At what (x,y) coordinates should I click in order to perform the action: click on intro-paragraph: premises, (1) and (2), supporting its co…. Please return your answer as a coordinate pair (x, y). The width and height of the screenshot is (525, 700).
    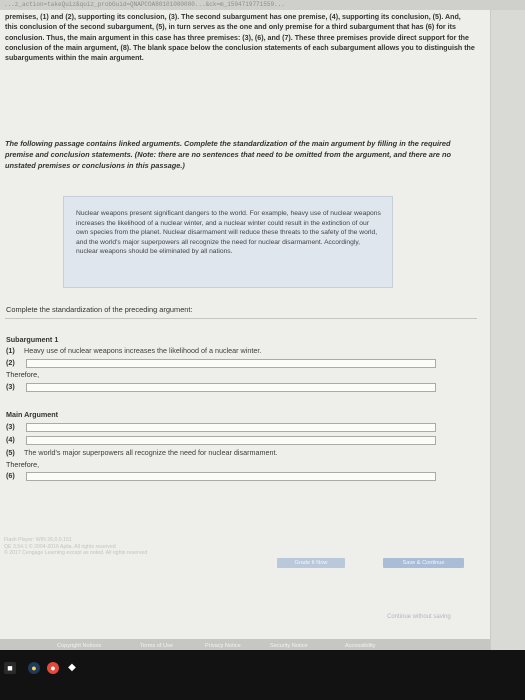
    Looking at the image, I should click on (240, 38).